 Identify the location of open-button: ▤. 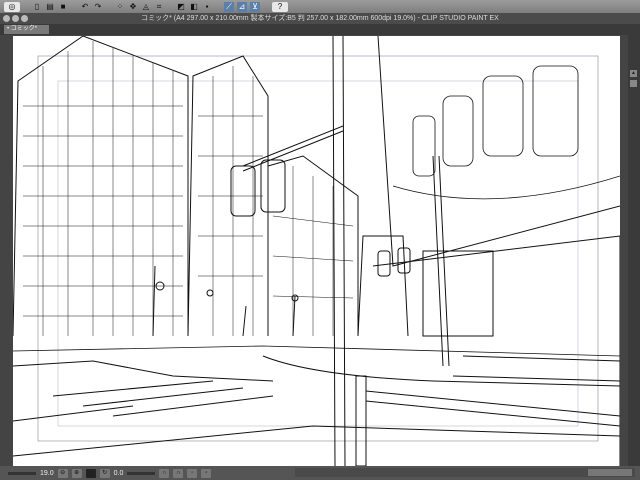
(50, 7).